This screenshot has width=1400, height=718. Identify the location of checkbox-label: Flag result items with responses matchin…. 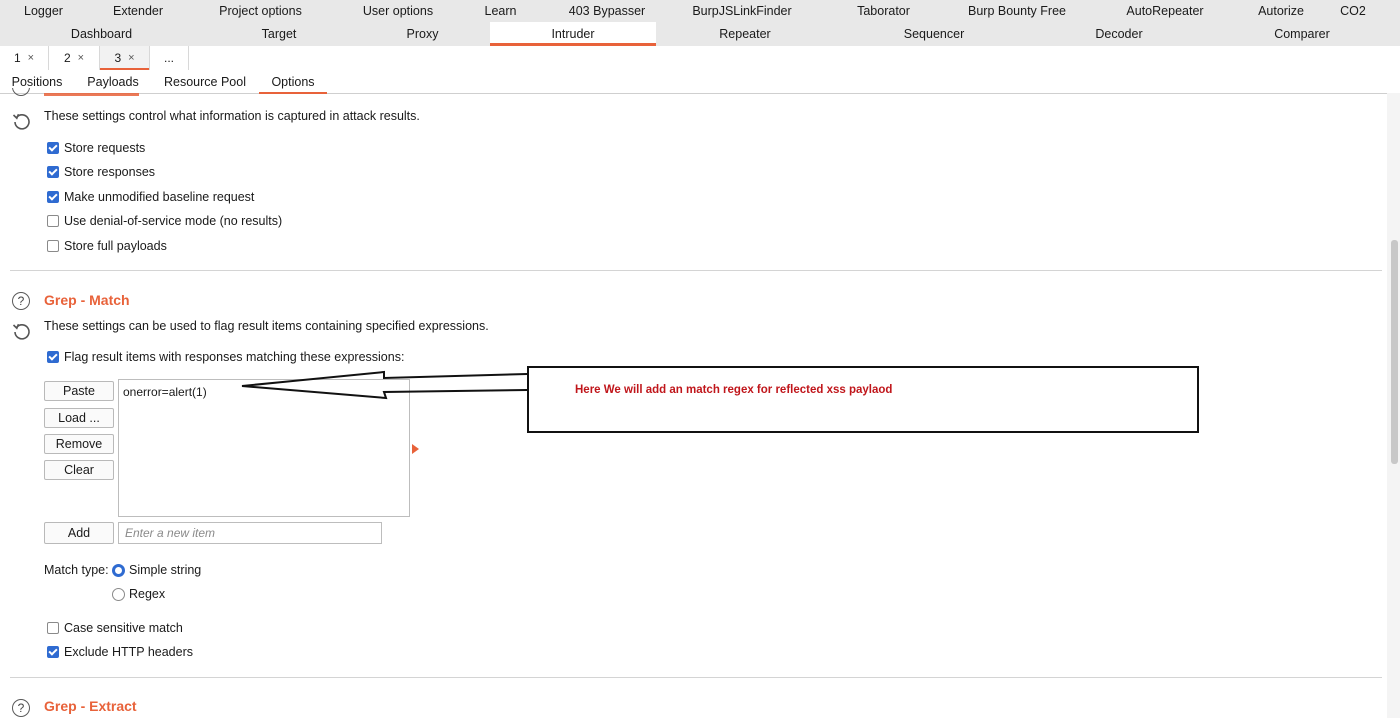
(234, 357).